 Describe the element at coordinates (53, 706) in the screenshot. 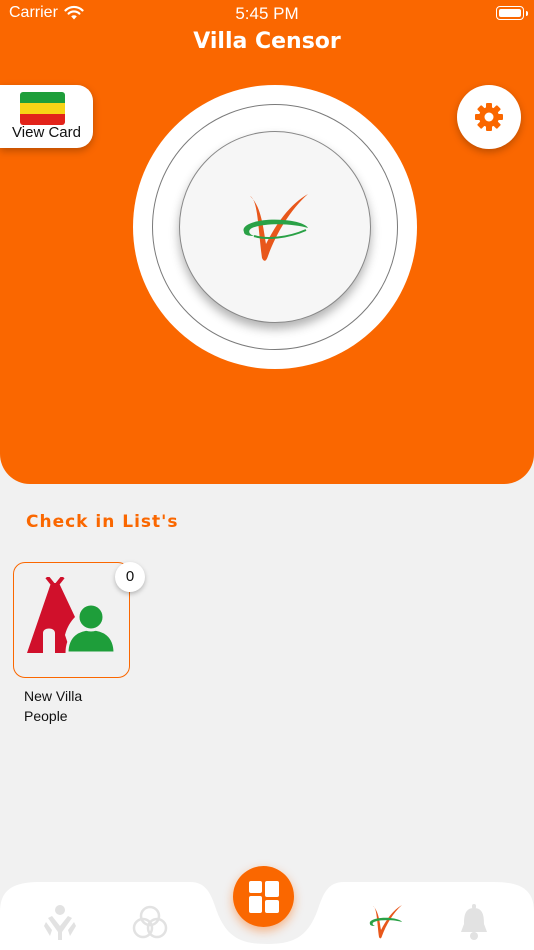

I see `tile-label: New Villa People` at that location.